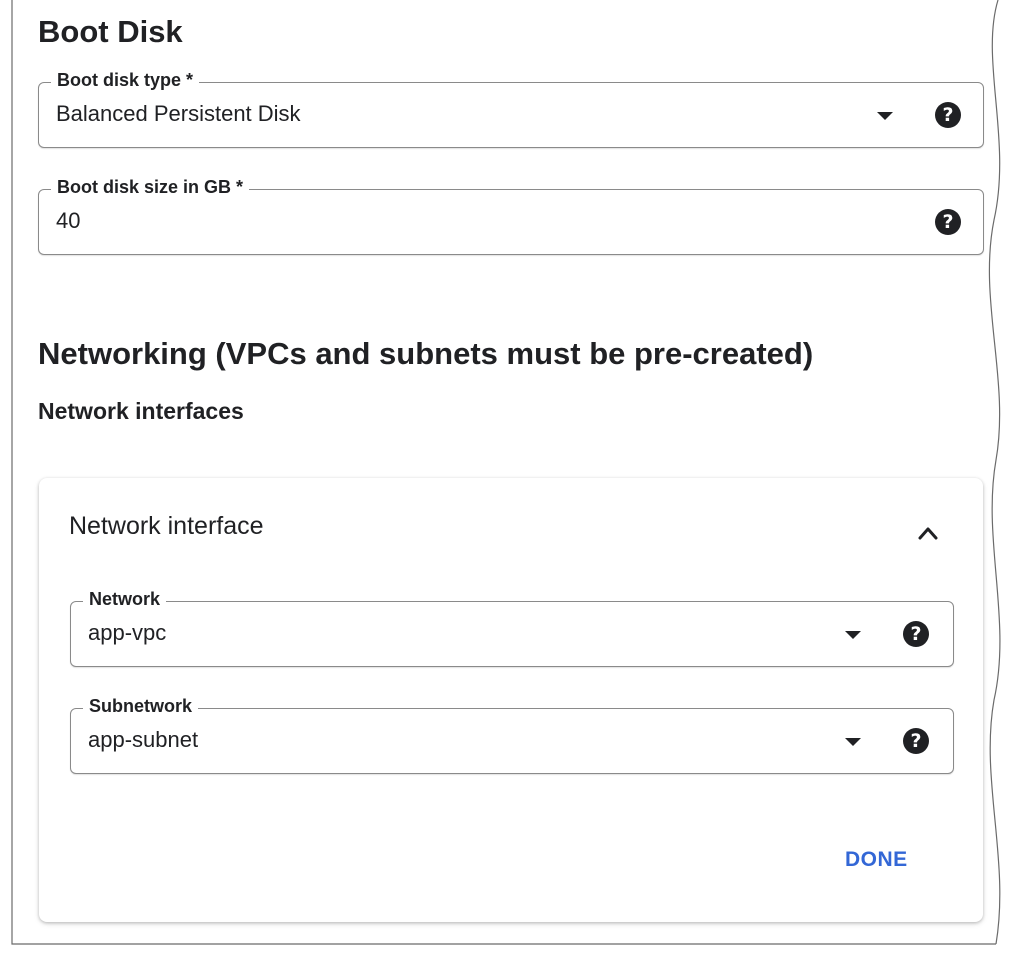  What do you see at coordinates (511, 215) in the screenshot?
I see `boot-disk-size-input: Boot disk size in GB * 40 ?` at bounding box center [511, 215].